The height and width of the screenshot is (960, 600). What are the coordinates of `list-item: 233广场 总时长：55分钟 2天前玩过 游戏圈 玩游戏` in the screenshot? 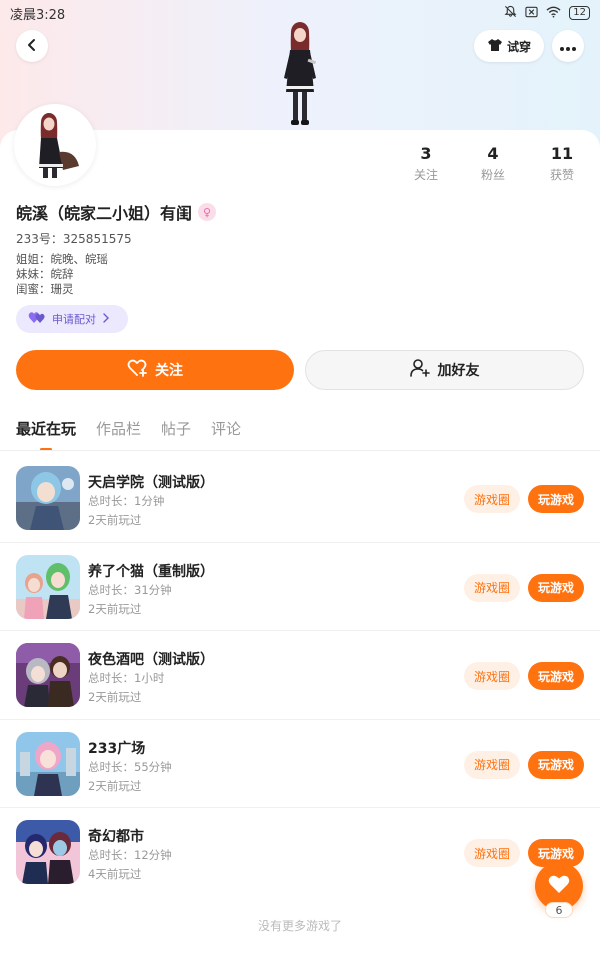 It's located at (300, 764).